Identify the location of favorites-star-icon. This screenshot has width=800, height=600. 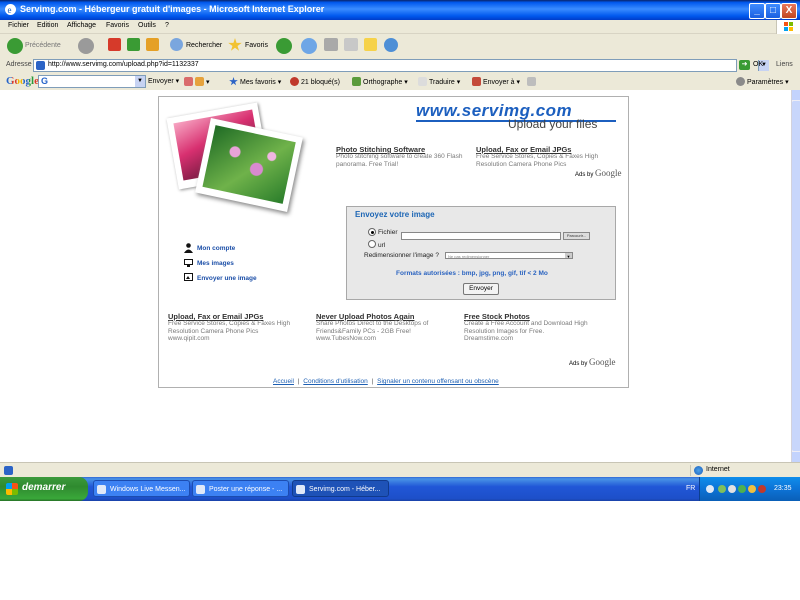
(235, 44).